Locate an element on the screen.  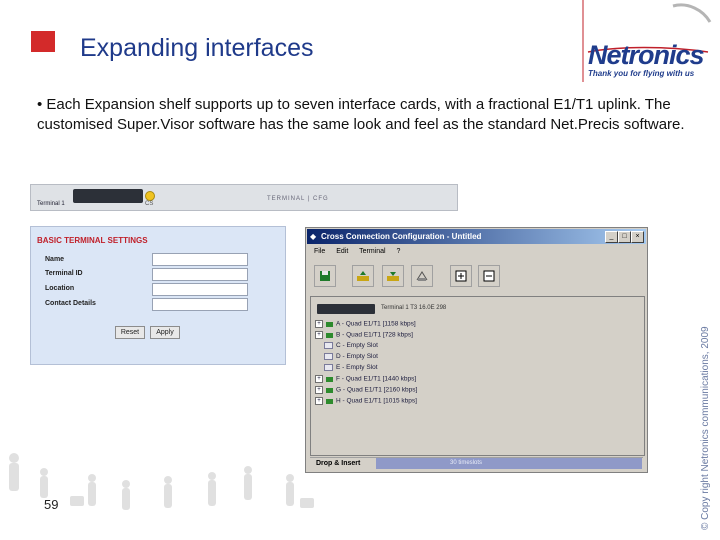
timeslot-bar is located at coordinates (509, 463).